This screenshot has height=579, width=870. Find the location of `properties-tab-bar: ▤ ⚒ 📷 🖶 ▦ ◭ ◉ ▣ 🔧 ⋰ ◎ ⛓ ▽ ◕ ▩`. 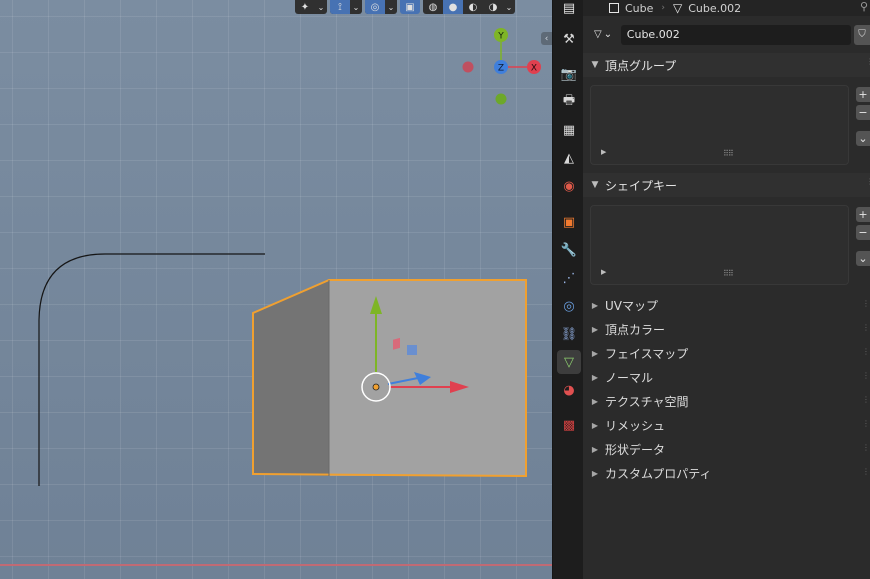

properties-tab-bar: ▤ ⚒ 📷 🖶 ▦ ◭ ◉ ▣ 🔧 ⋰ ◎ ⛓ ▽ ◕ ▩ is located at coordinates (567, 289).